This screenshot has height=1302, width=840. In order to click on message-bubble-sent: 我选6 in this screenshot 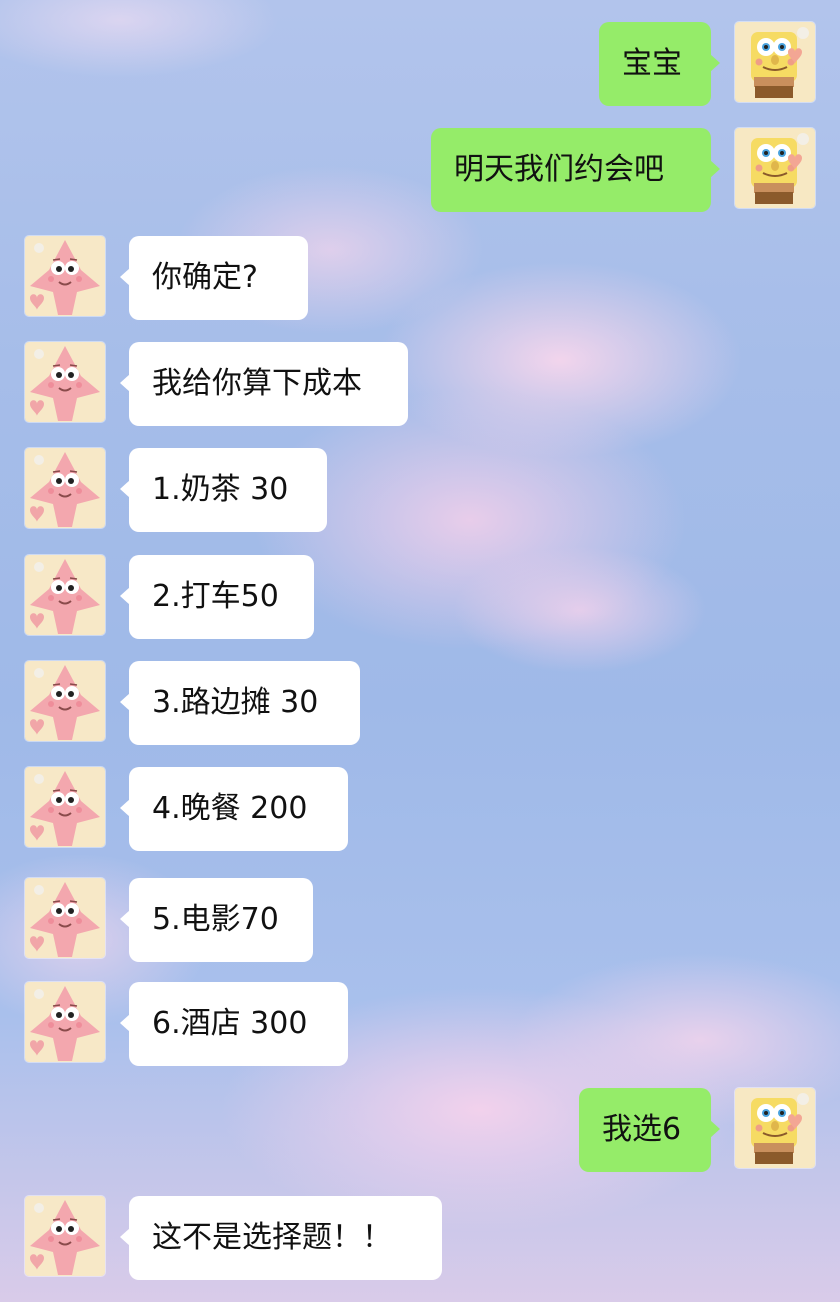, I will do `click(649, 1130)`.